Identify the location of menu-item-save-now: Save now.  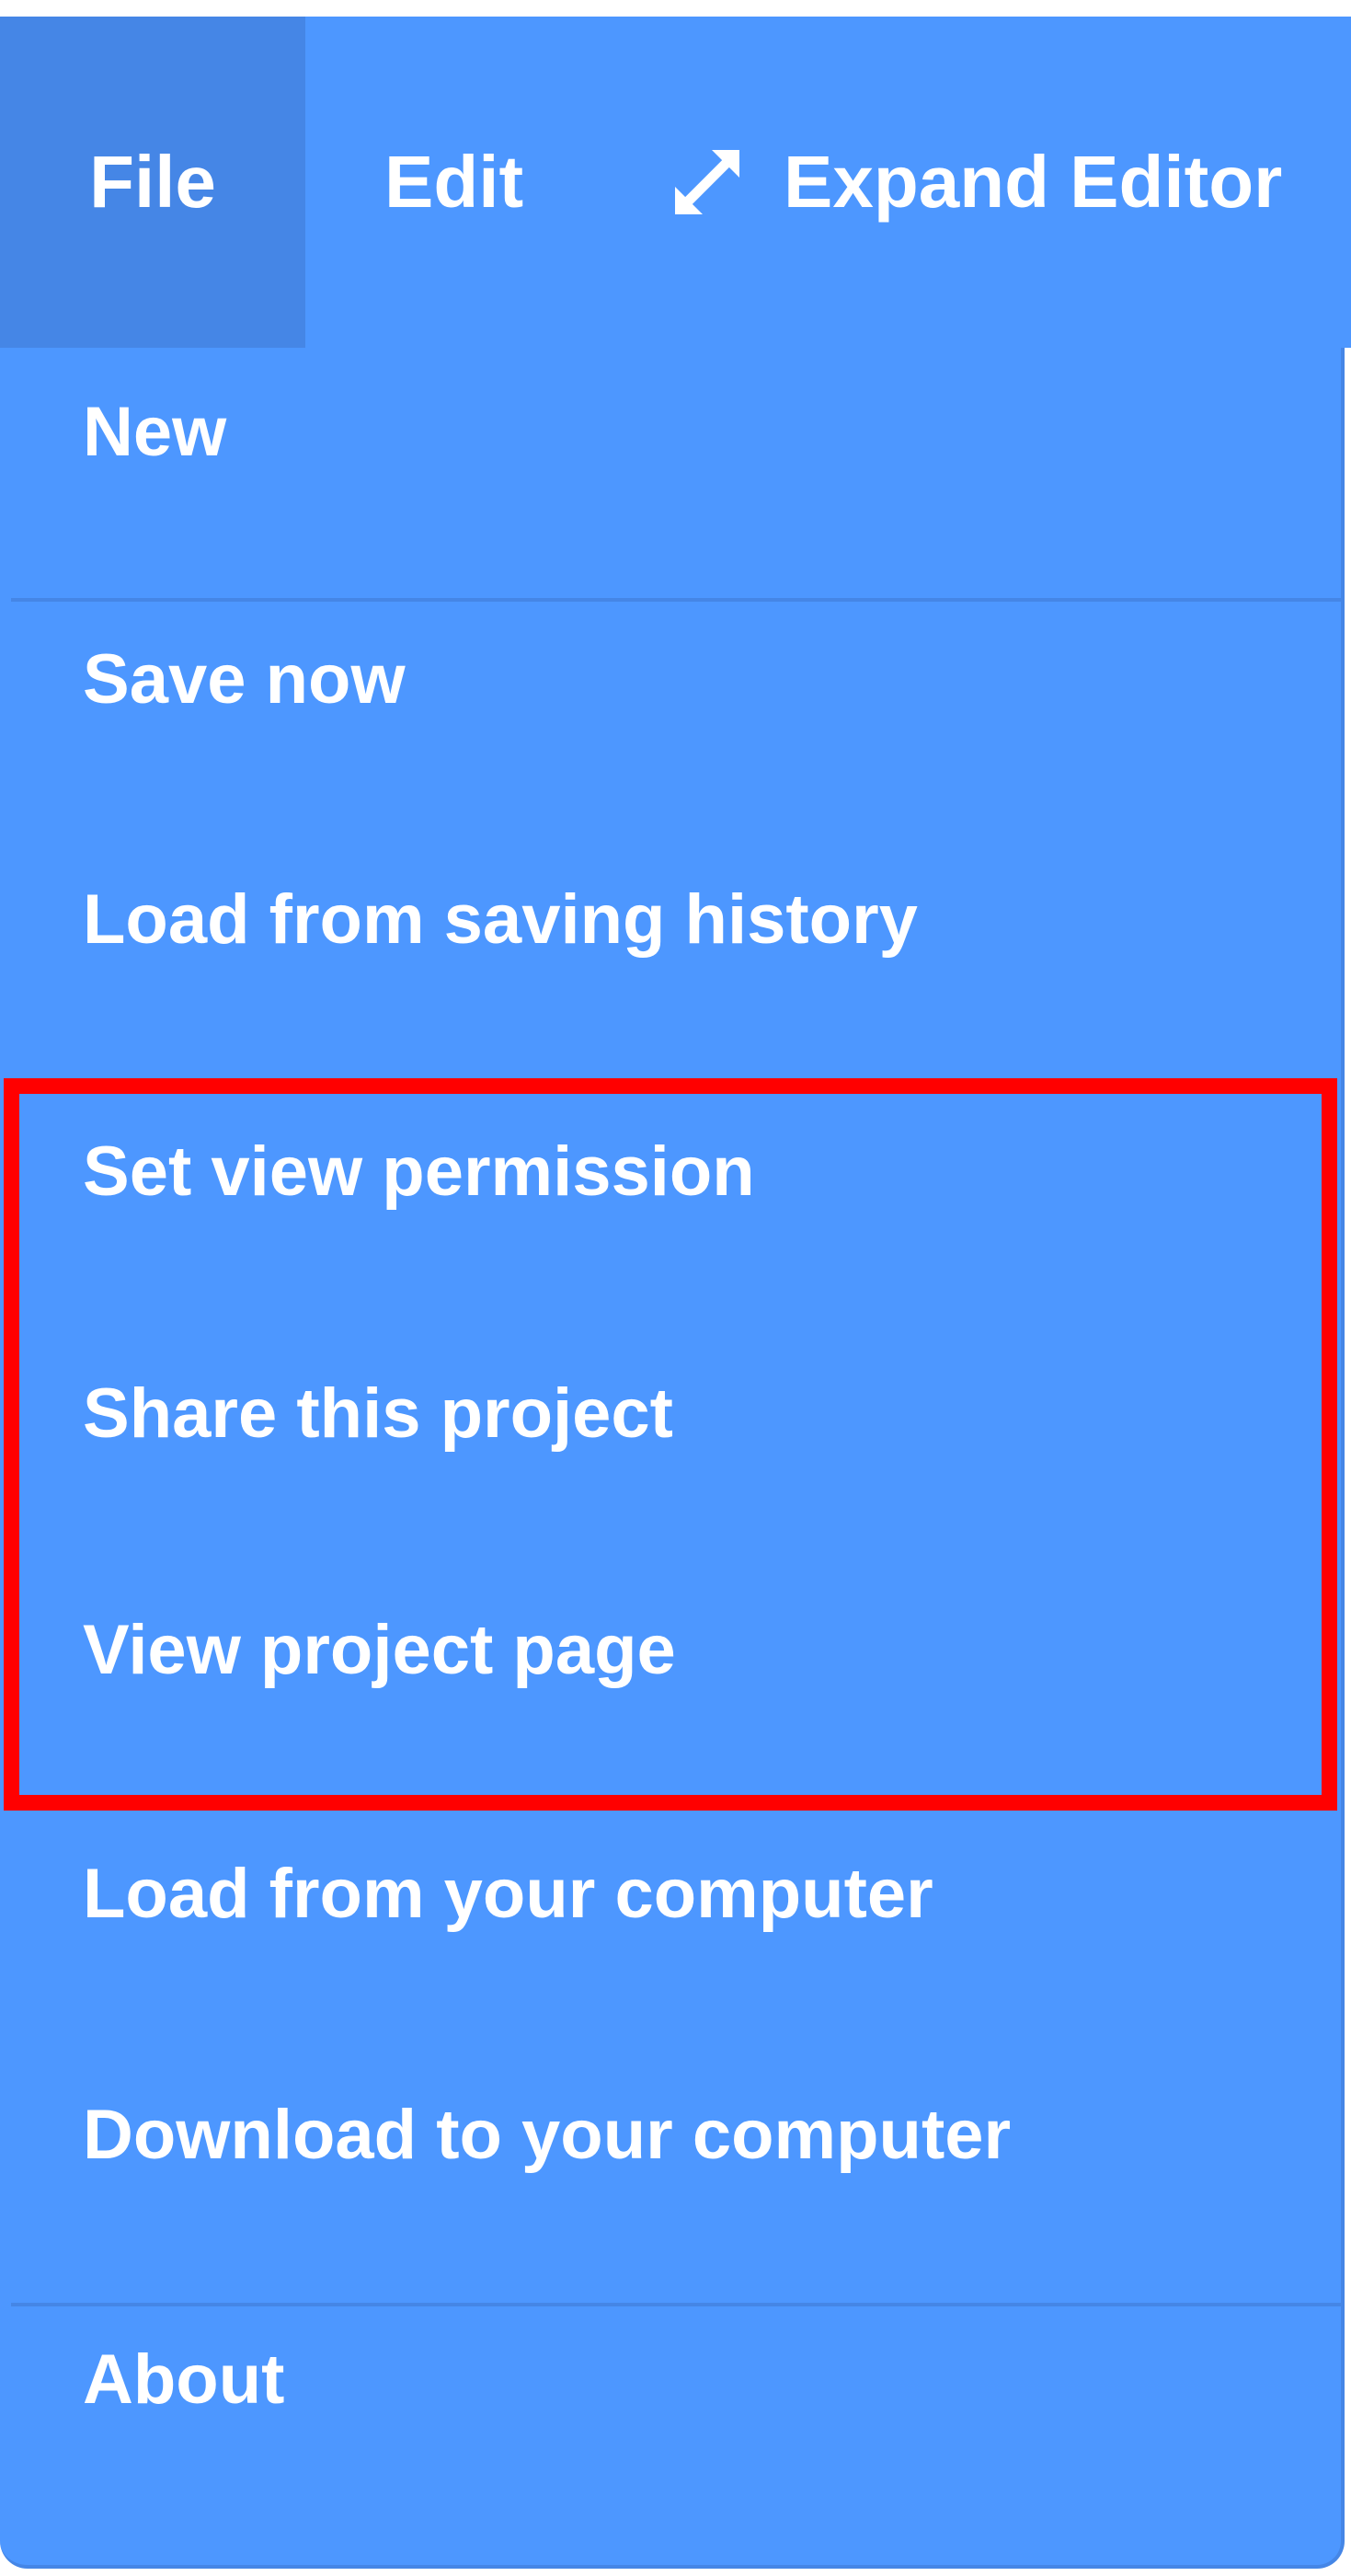
(244, 679).